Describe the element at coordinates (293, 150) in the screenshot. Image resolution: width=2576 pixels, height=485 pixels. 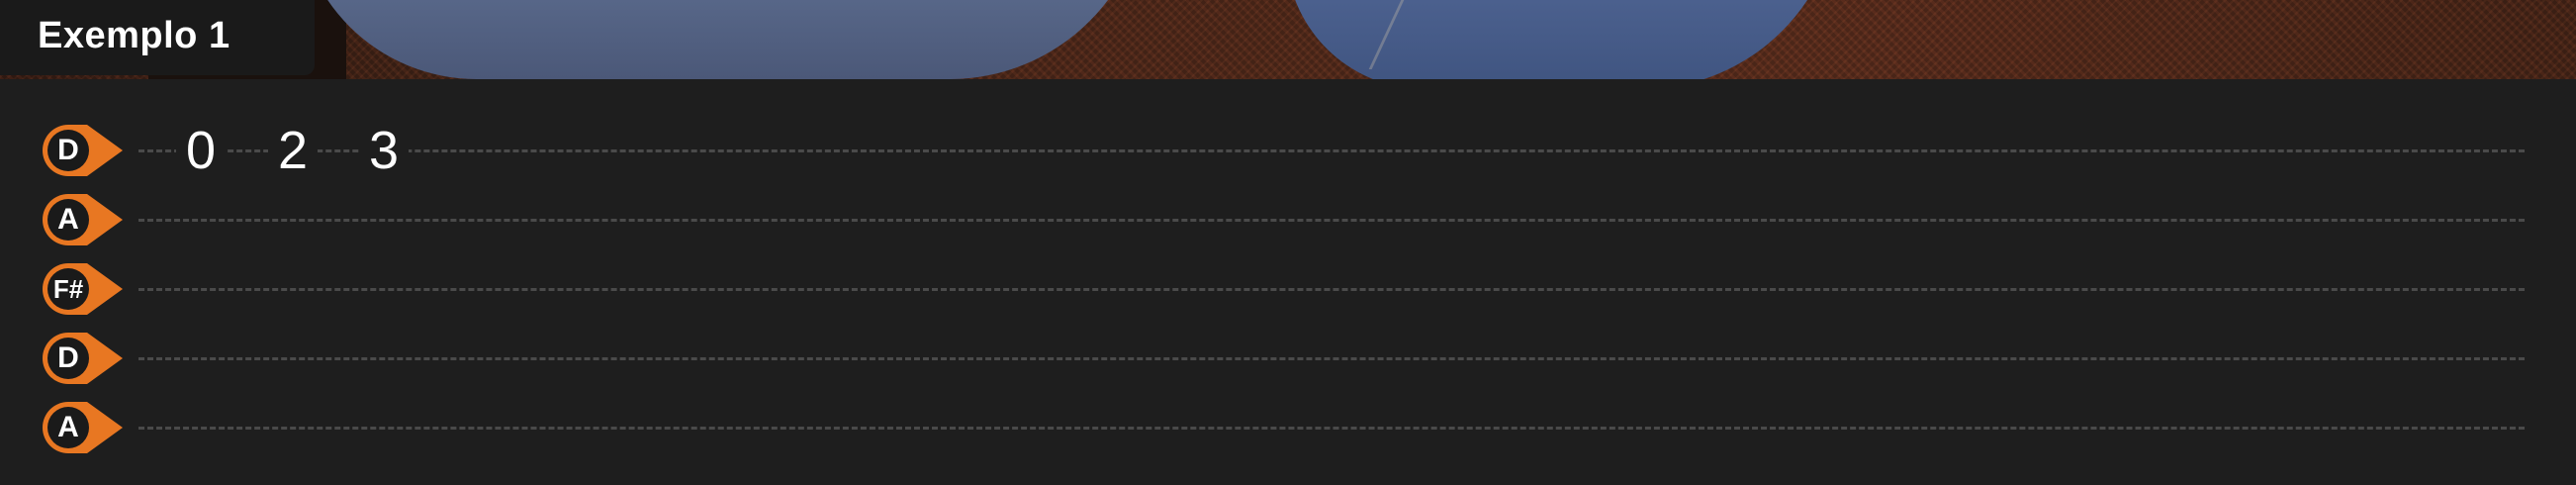
I see `fret-note: 2` at that location.